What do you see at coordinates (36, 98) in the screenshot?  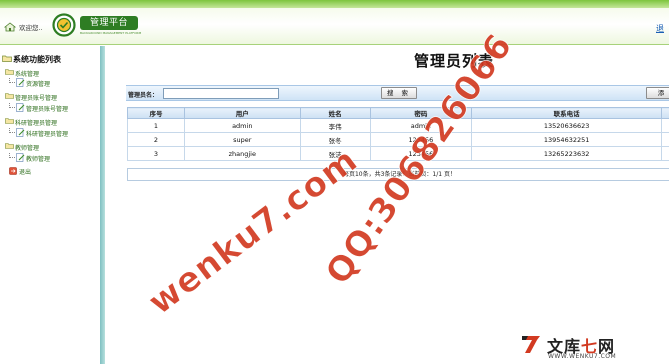 I see `sidebar-group-label: 管理员账号管理` at bounding box center [36, 98].